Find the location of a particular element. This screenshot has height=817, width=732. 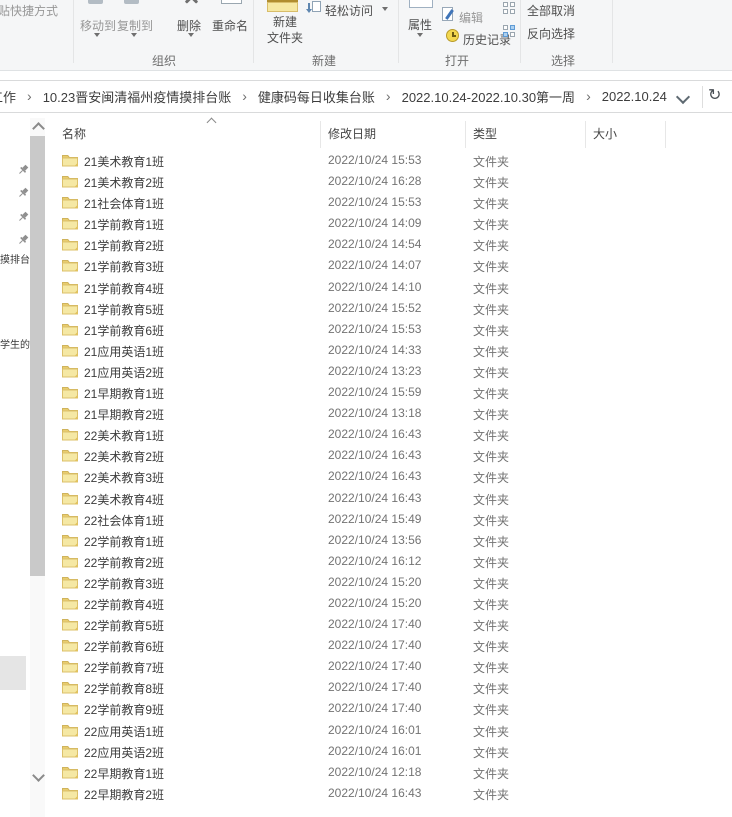

column-header-size: 大小 is located at coordinates (605, 133).